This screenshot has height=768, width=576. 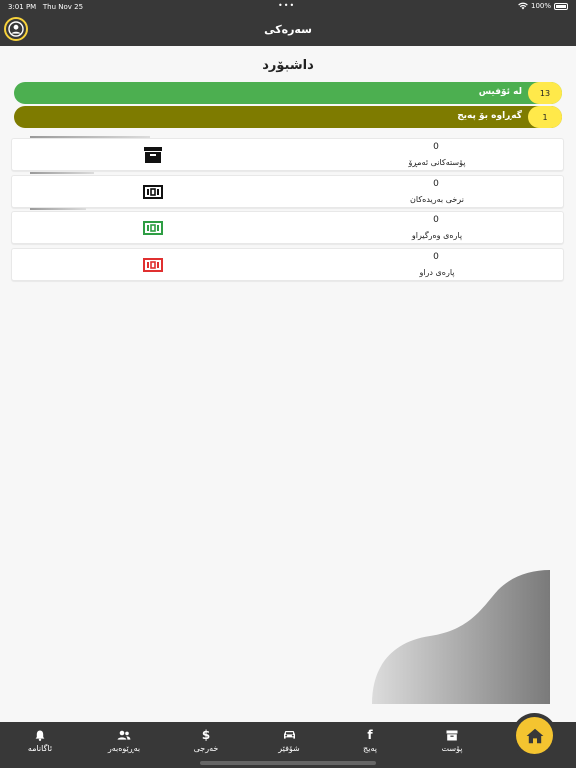 I want to click on tab-expenses: $ خەرجی, so click(x=206, y=740).